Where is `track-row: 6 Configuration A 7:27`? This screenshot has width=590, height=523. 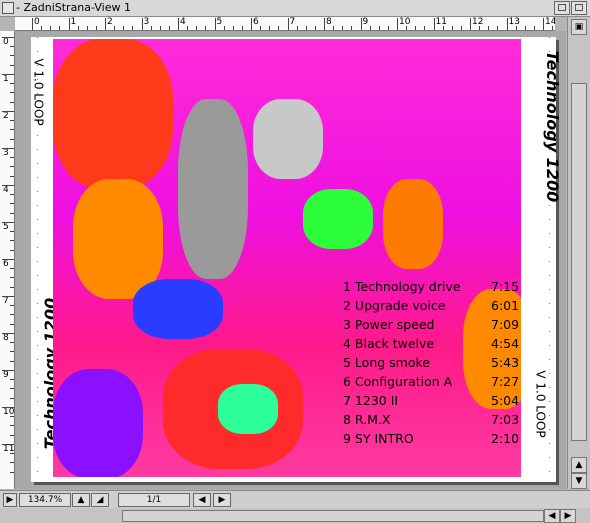
track-row: 6 Configuration A 7:27 is located at coordinates (431, 381).